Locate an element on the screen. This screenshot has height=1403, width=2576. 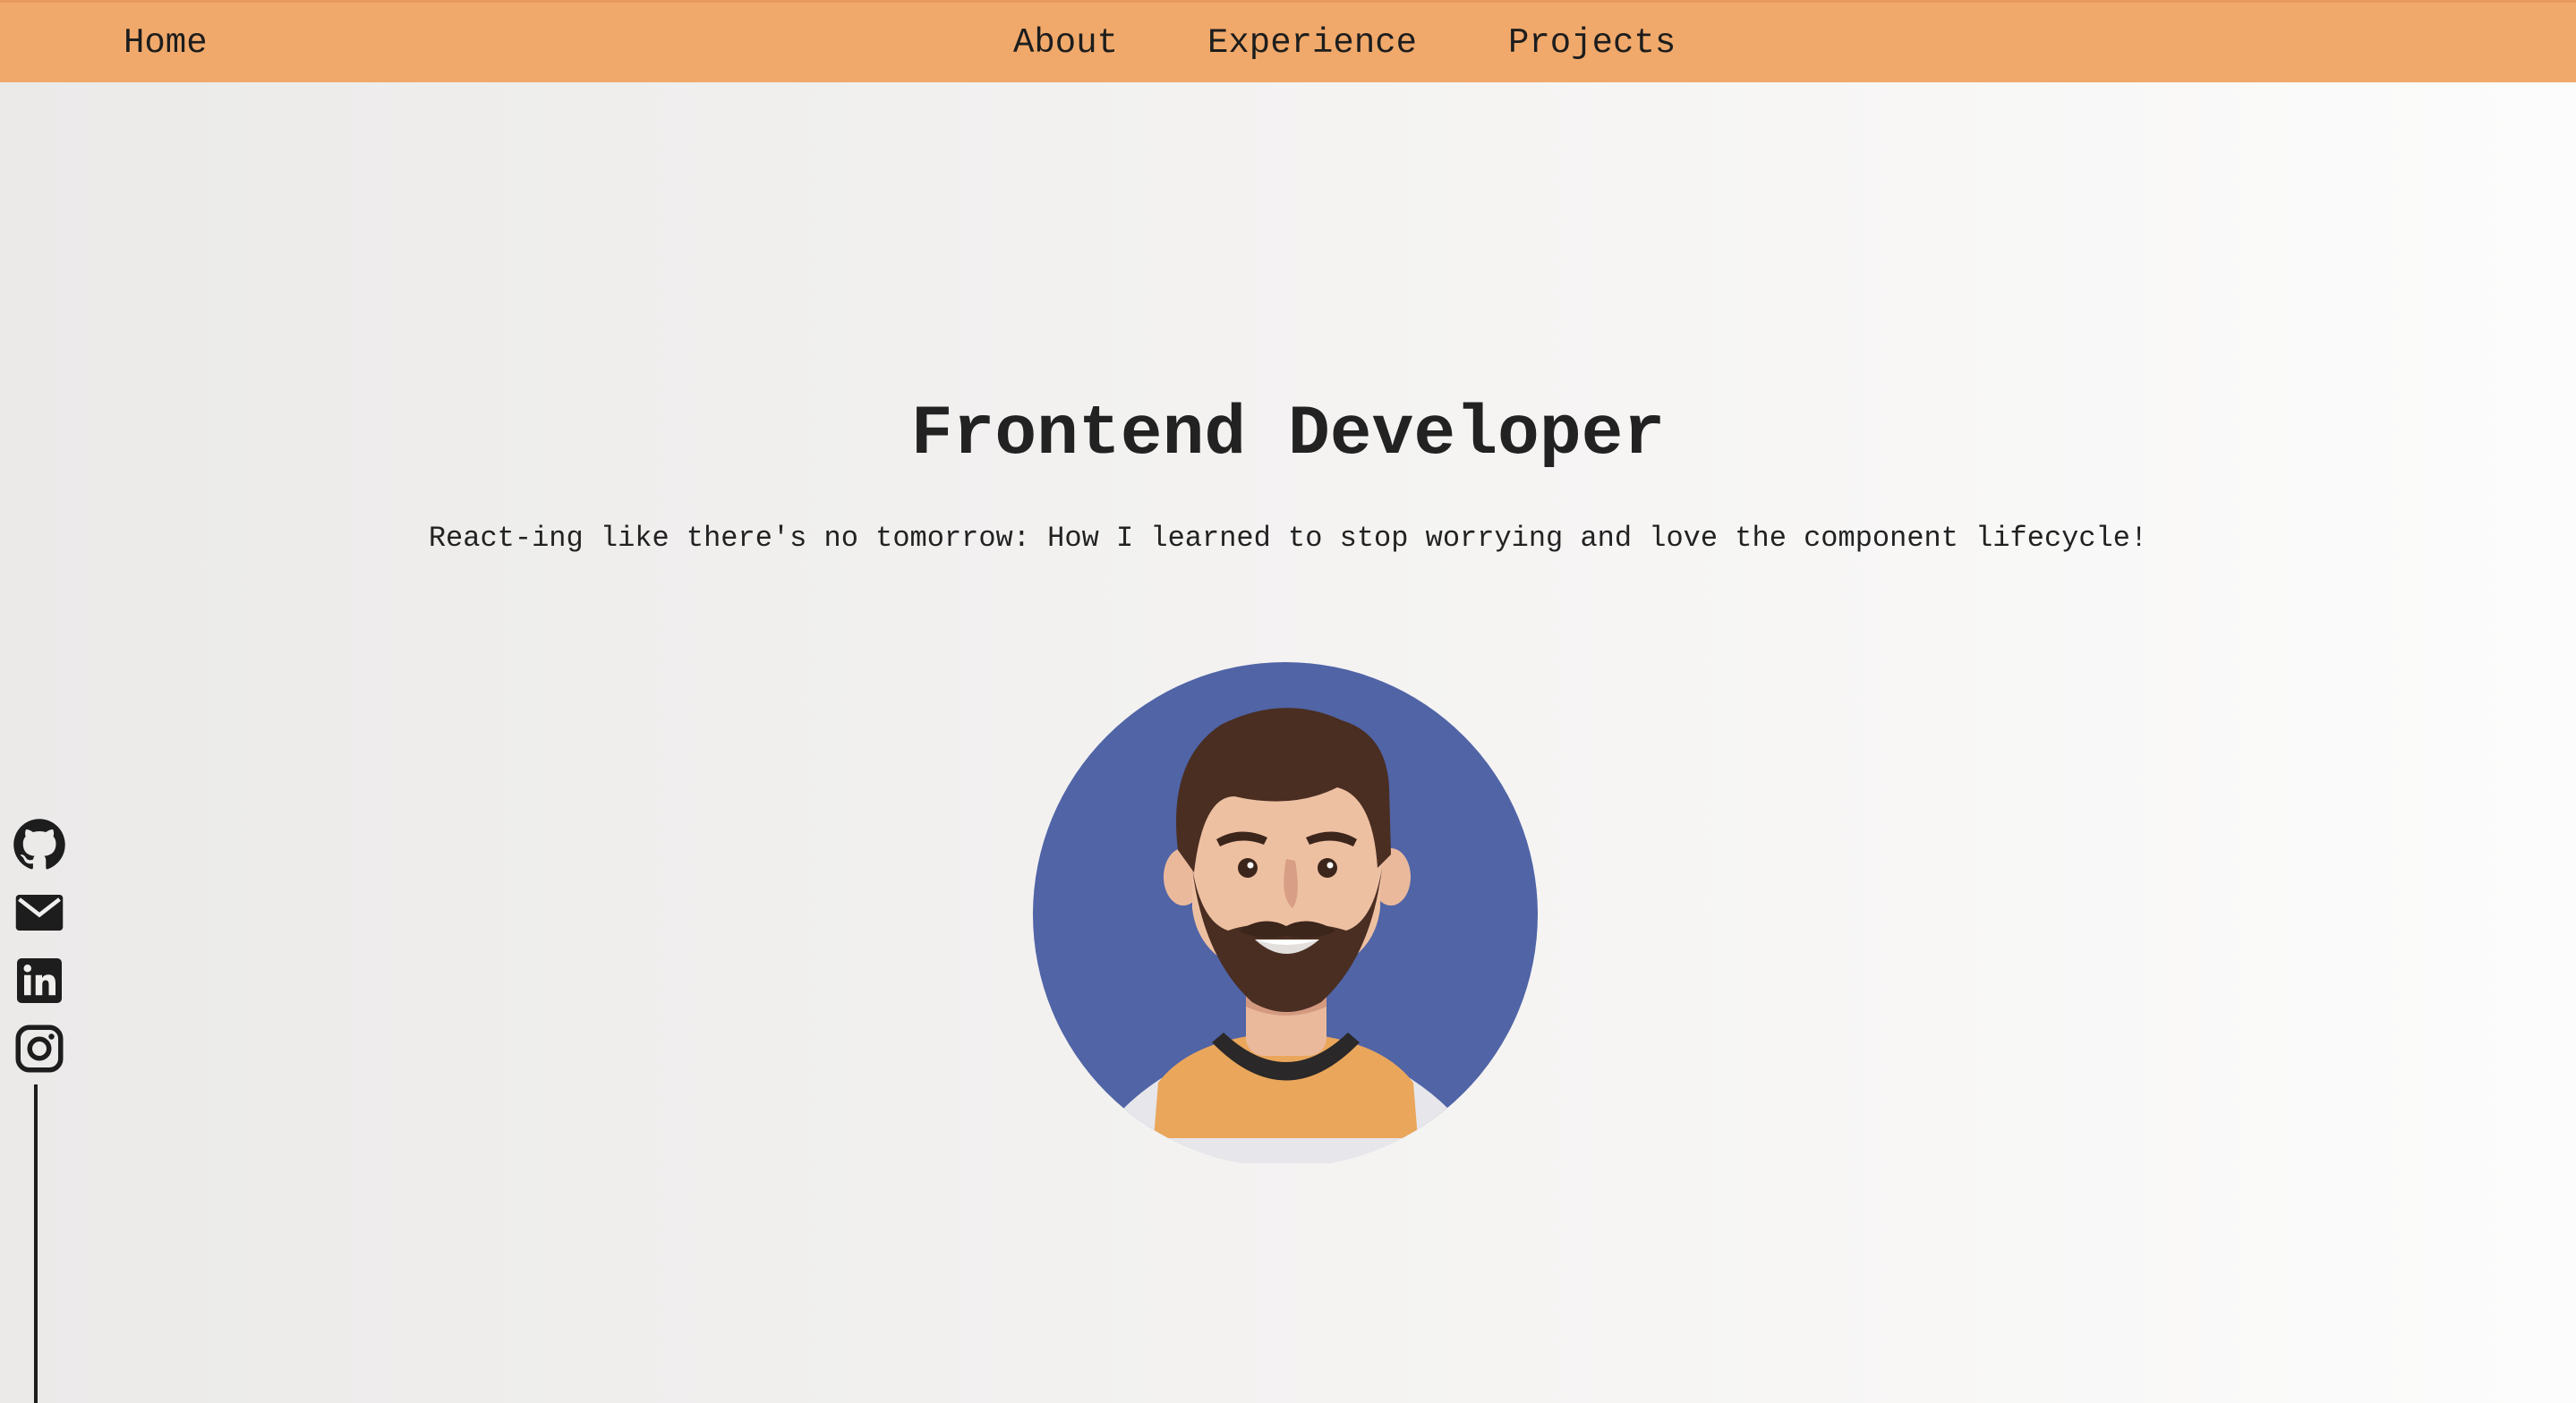
mail-icon is located at coordinates (39, 913).